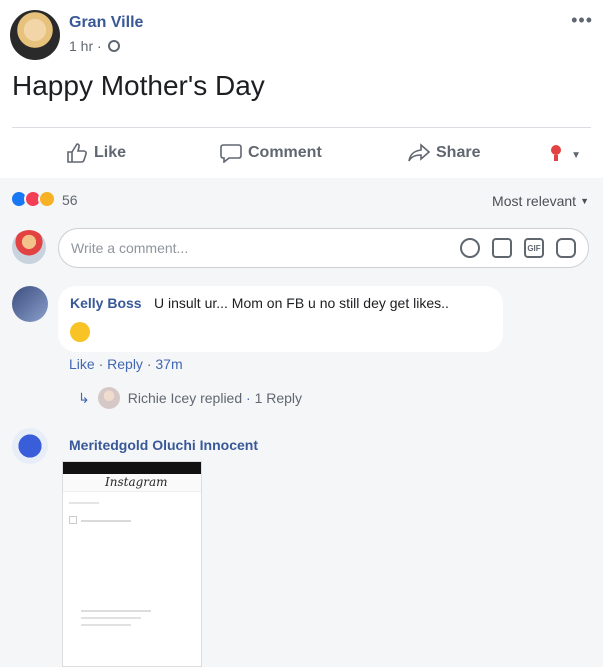 The width and height of the screenshot is (603, 667). What do you see at coordinates (419, 153) in the screenshot?
I see `share-arrow-icon` at bounding box center [419, 153].